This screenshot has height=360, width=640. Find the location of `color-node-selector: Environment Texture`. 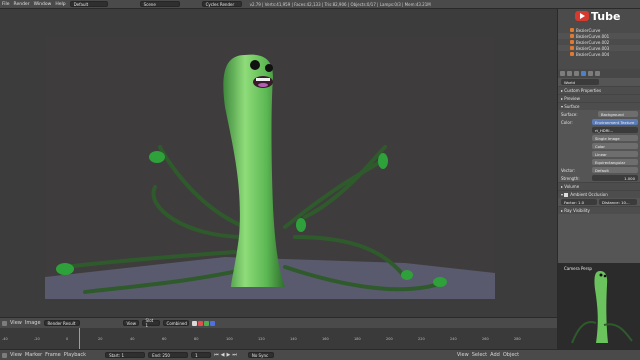

color-node-selector: Environment Texture is located at coordinates (615, 122).